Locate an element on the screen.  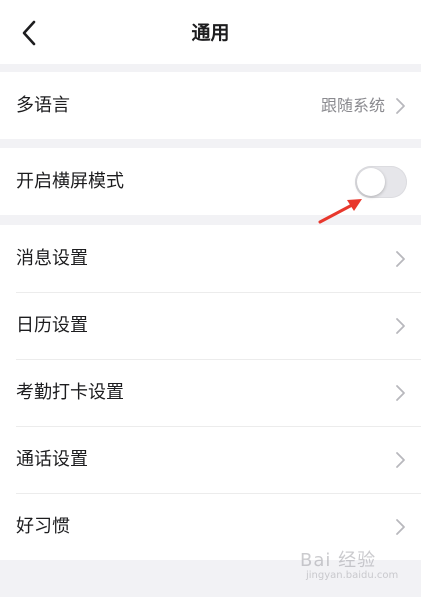
page-title: 通用 is located at coordinates (210, 33).